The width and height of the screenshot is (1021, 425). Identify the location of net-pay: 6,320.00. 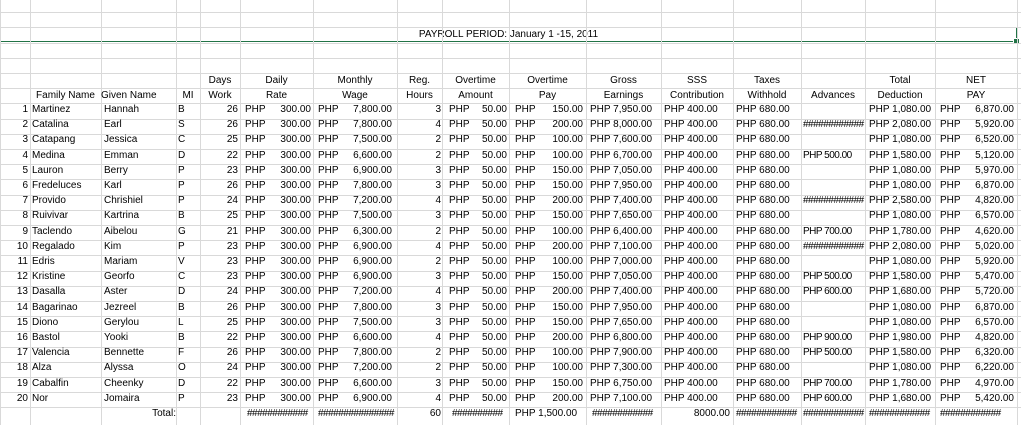
(986, 352).